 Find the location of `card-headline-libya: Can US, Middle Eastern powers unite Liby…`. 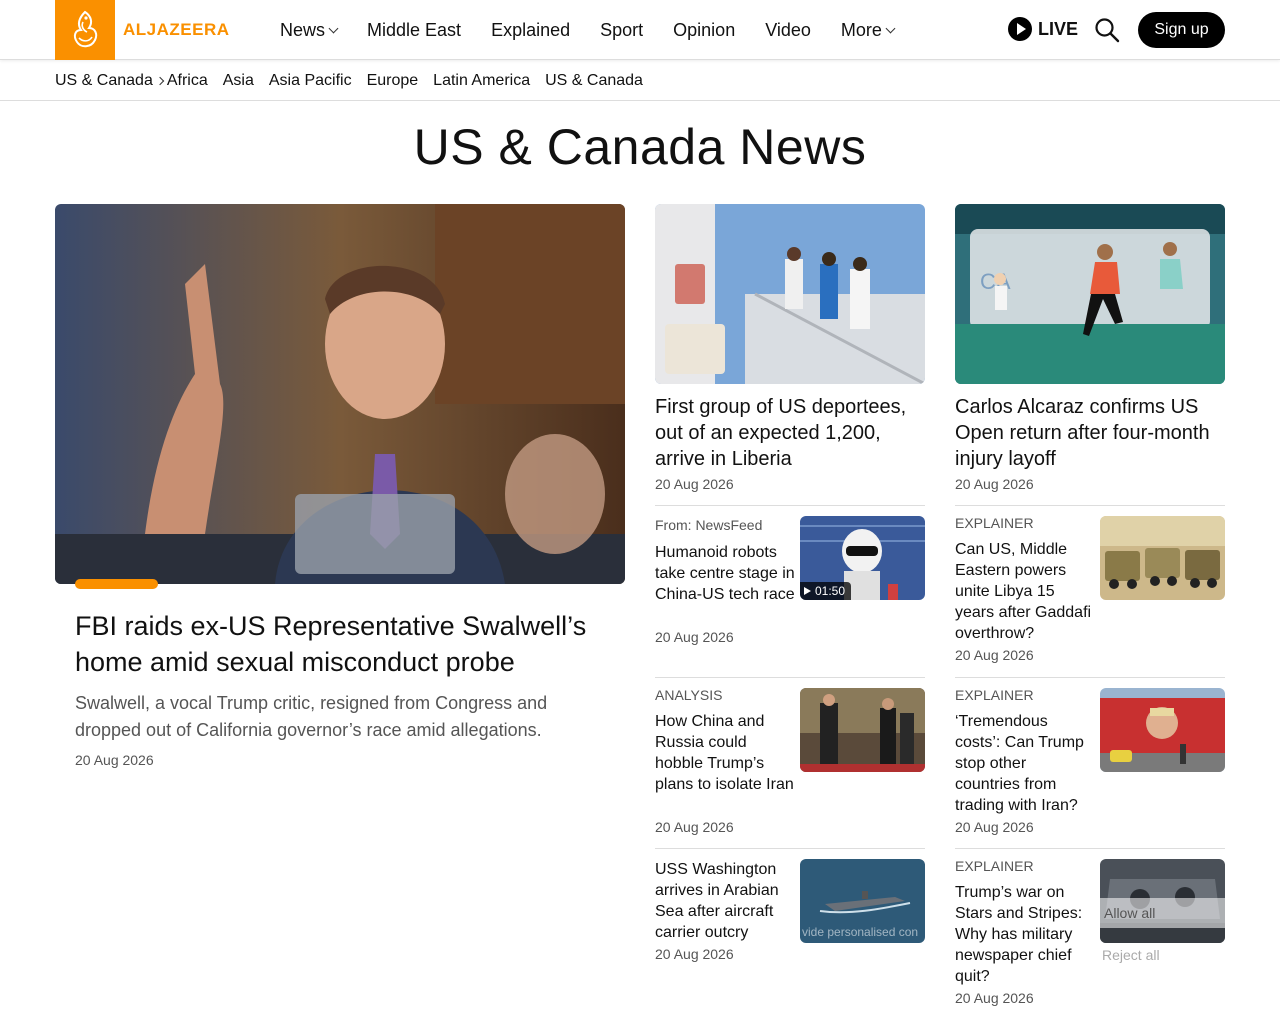

card-headline-libya: Can US, Middle Eastern powers unite Liby… is located at coordinates (1025, 591).